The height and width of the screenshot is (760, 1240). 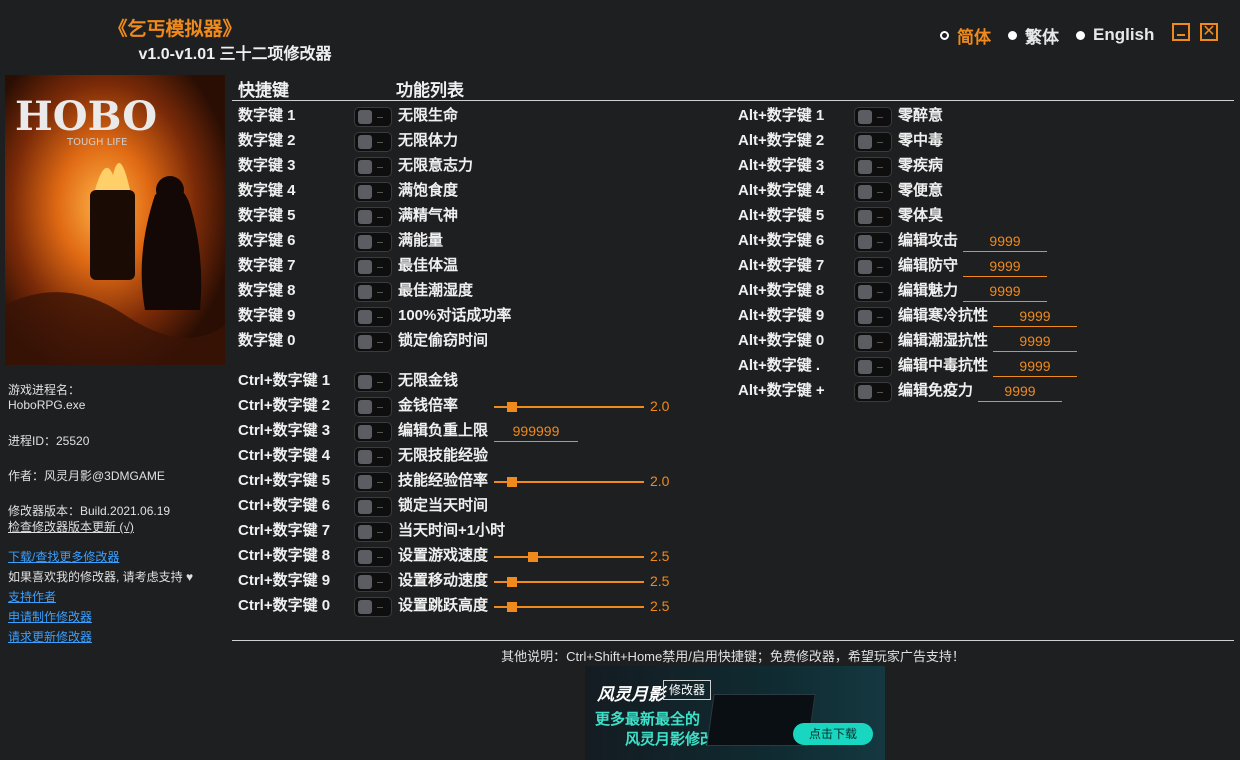 I want to click on banner-download-button: 点击下载, so click(x=833, y=734).